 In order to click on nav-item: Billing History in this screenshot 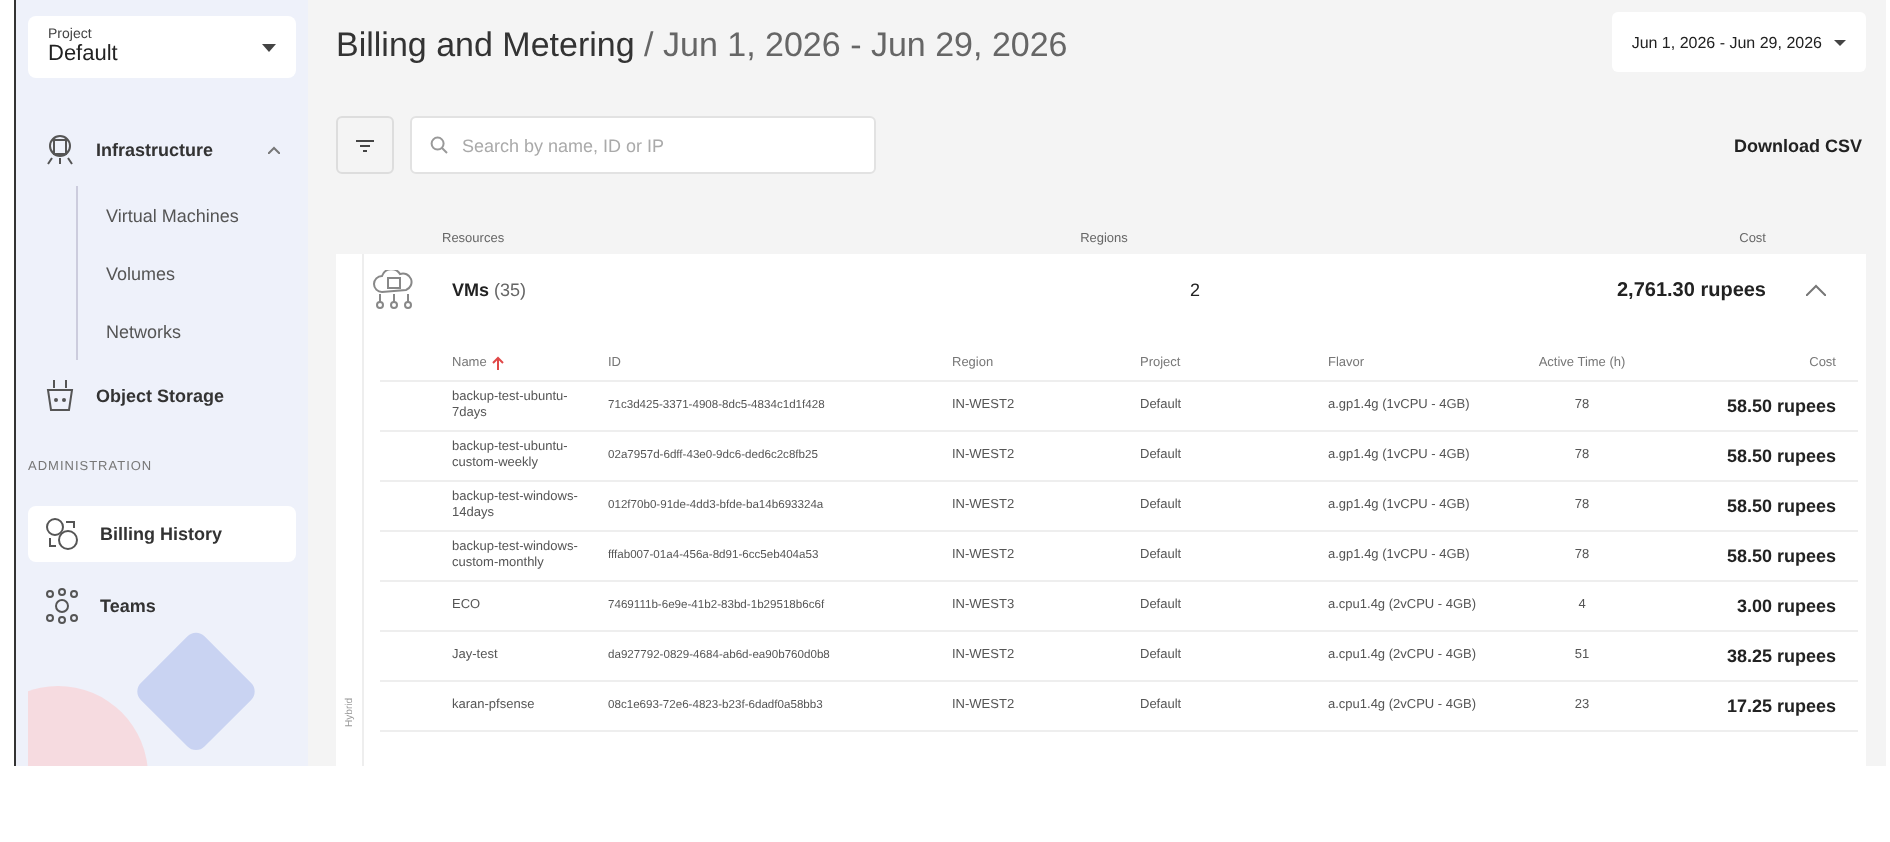, I will do `click(162, 534)`.